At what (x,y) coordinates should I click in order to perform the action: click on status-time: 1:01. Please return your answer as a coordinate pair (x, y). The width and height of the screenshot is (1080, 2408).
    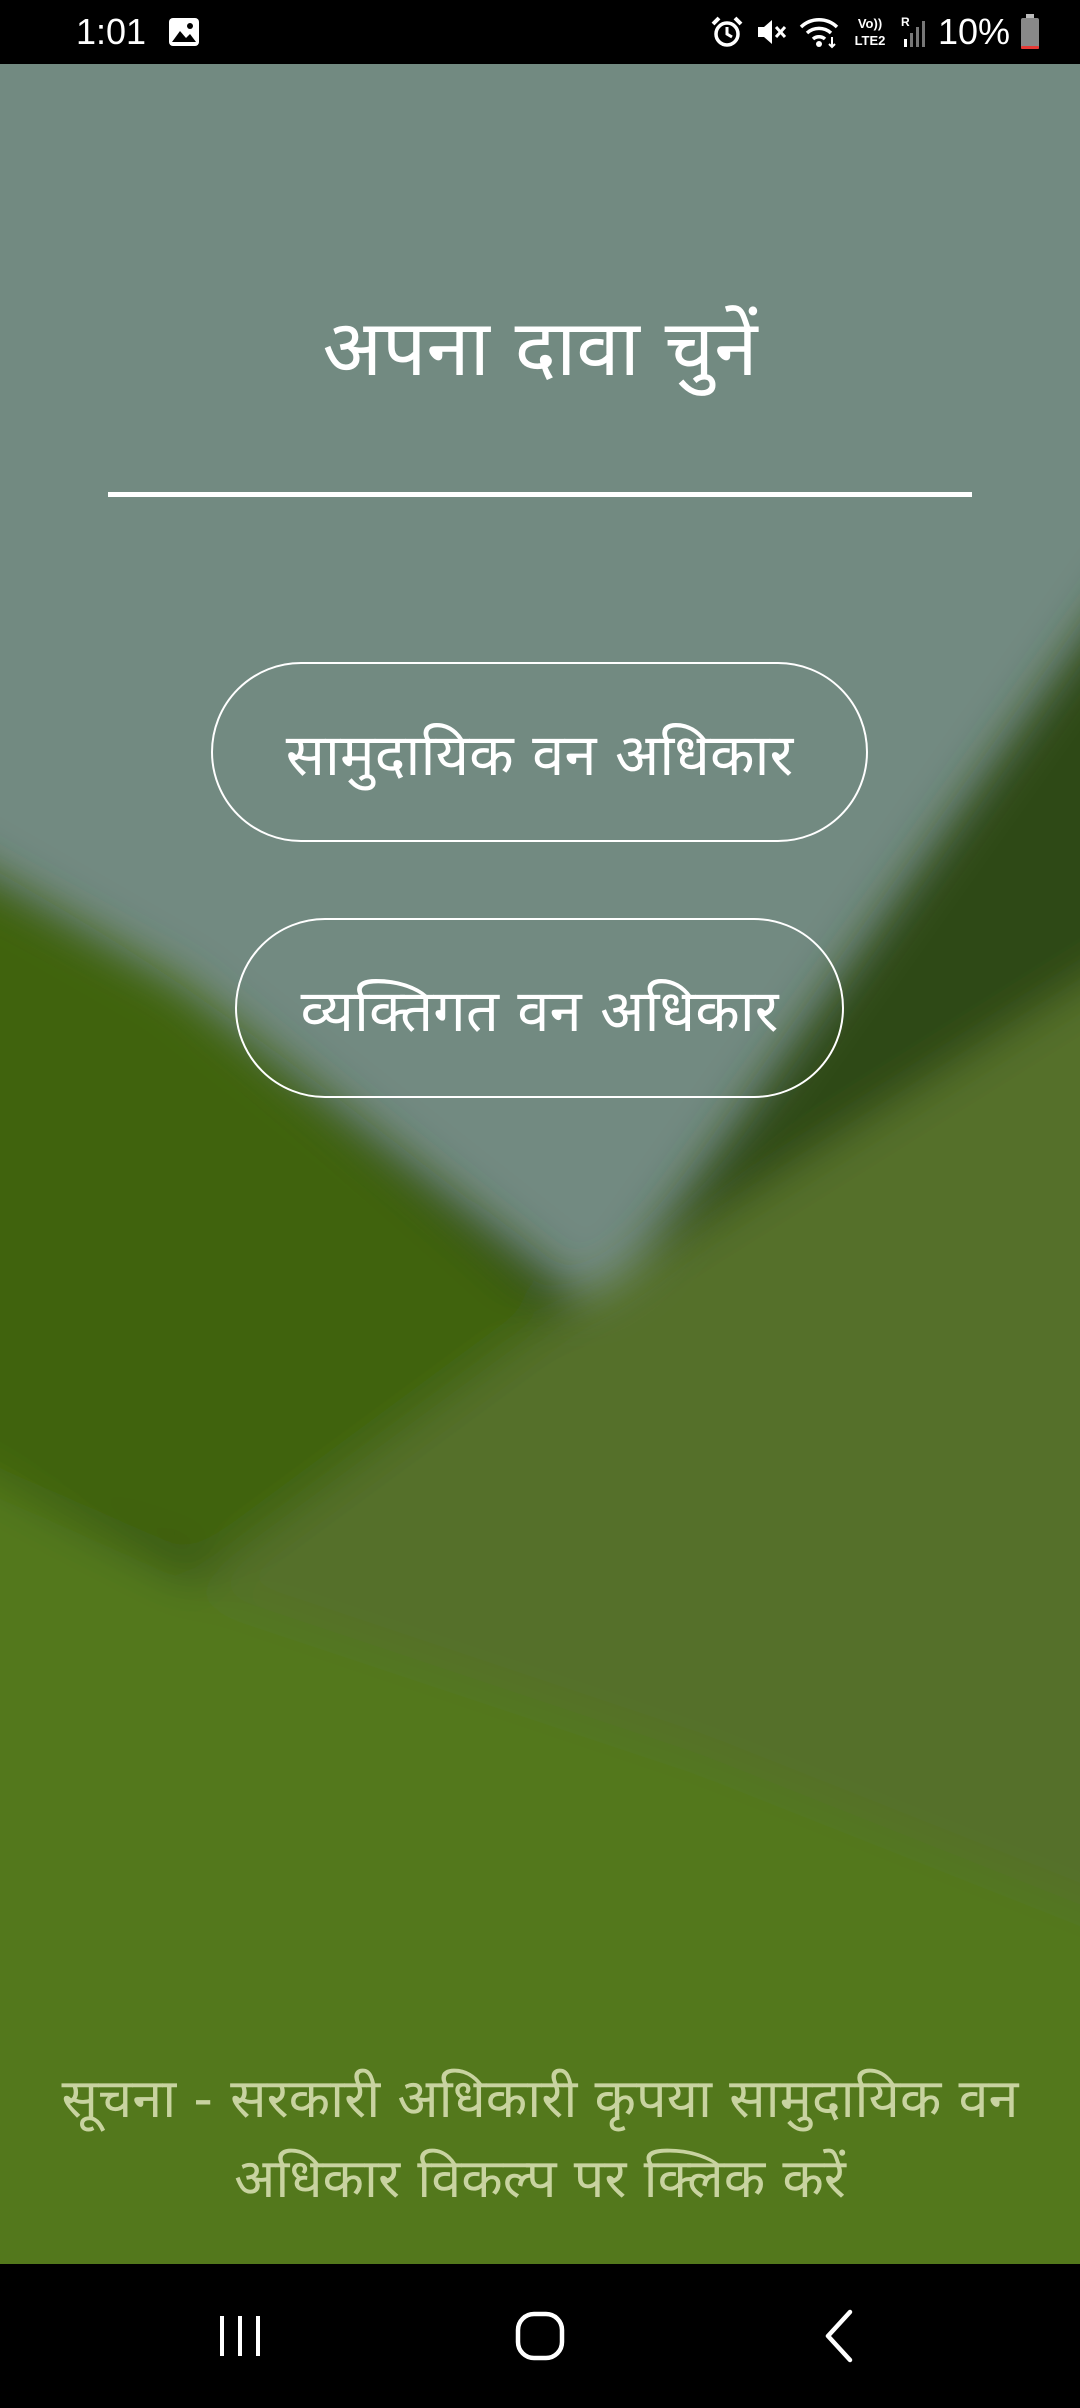
    Looking at the image, I should click on (111, 31).